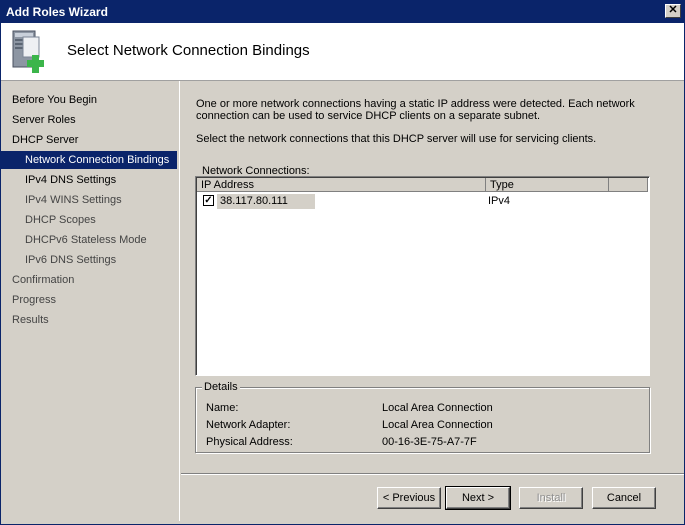  What do you see at coordinates (409, 498) in the screenshot?
I see `previous-button: < Previous` at bounding box center [409, 498].